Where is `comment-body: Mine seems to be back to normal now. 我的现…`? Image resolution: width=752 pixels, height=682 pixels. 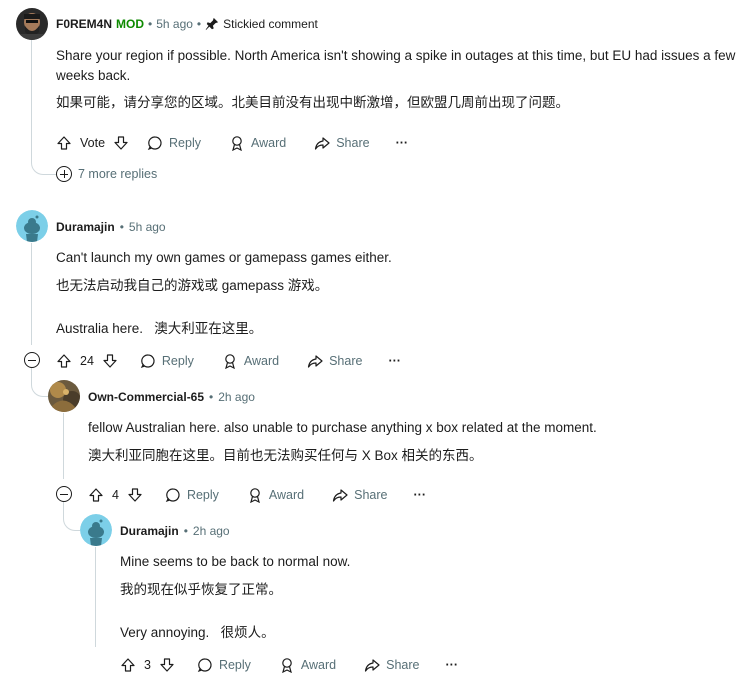
comment-body: Mine seems to be back to normal now. 我的现… is located at coordinates (430, 597).